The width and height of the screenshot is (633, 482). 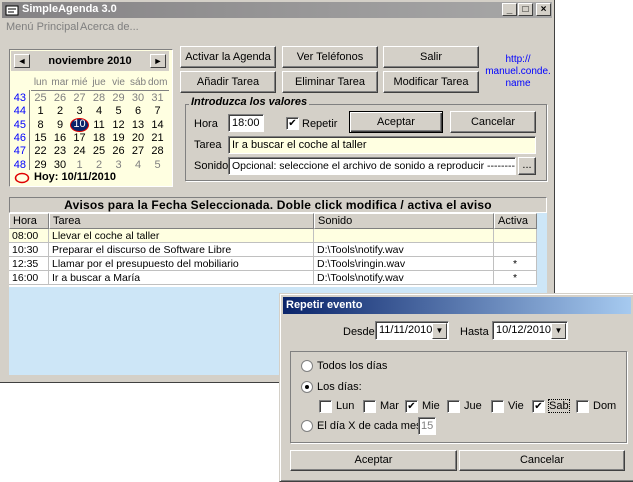 I want to click on calendar-day: 22, so click(x=40, y=151).